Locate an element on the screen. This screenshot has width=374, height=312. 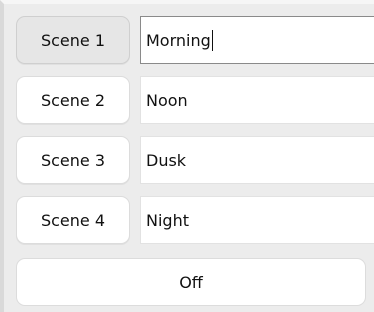
off-button: Off is located at coordinates (191, 282).